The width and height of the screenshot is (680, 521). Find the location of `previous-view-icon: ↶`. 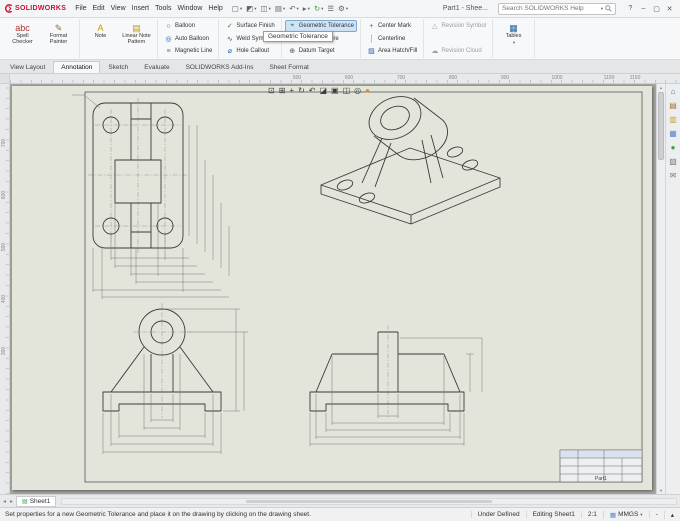

previous-view-icon: ↶ is located at coordinates (312, 91).